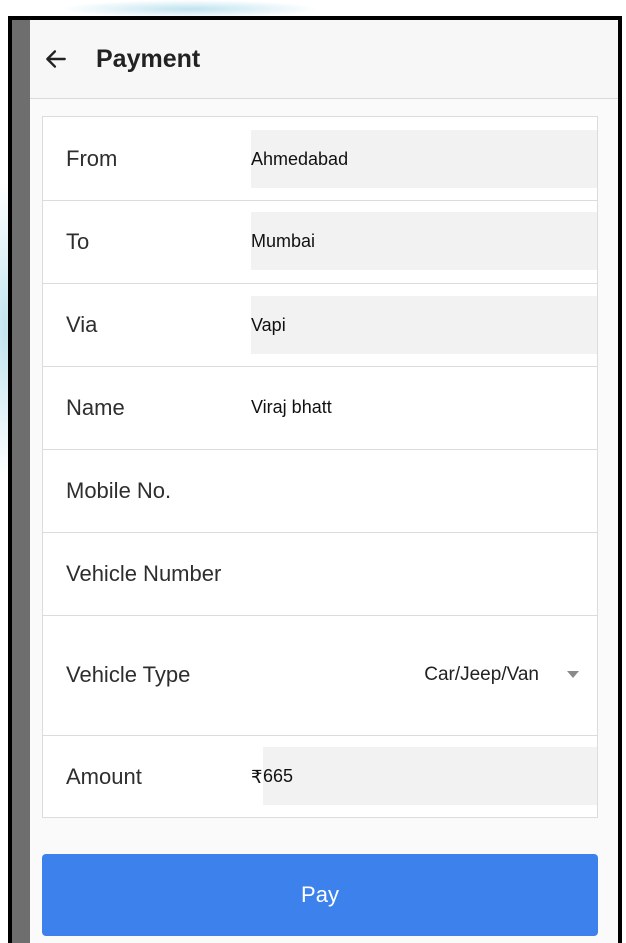 The width and height of the screenshot is (626, 943). What do you see at coordinates (78, 241) in the screenshot?
I see `to-label: To` at bounding box center [78, 241].